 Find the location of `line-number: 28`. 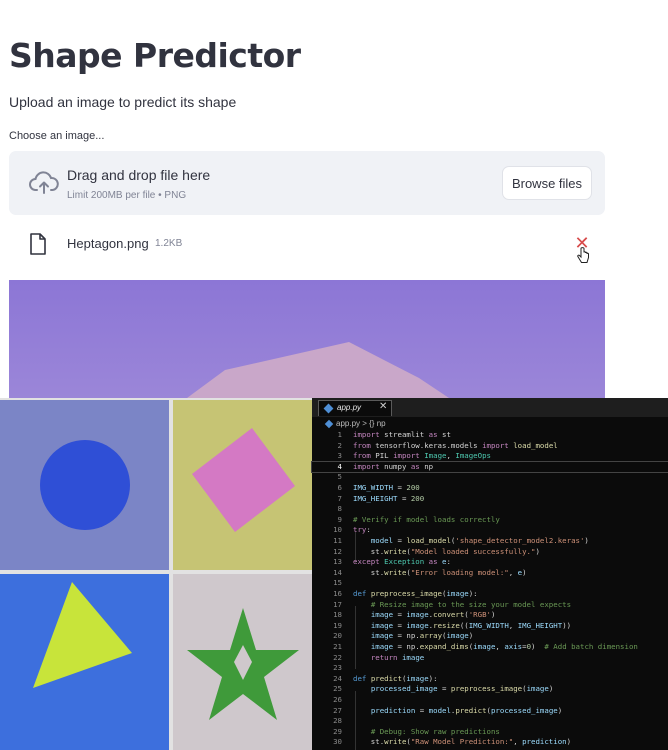

line-number: 28 is located at coordinates (337, 721).